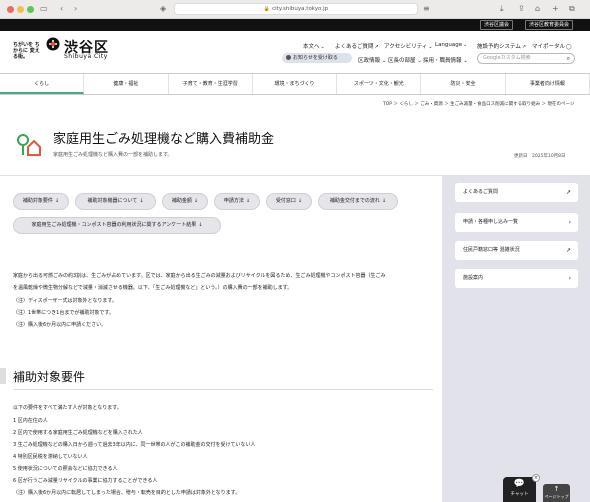 The height and width of the screenshot is (502, 590). What do you see at coordinates (285, 201) in the screenshot?
I see `anchor-label: 受付窓口` at bounding box center [285, 201].